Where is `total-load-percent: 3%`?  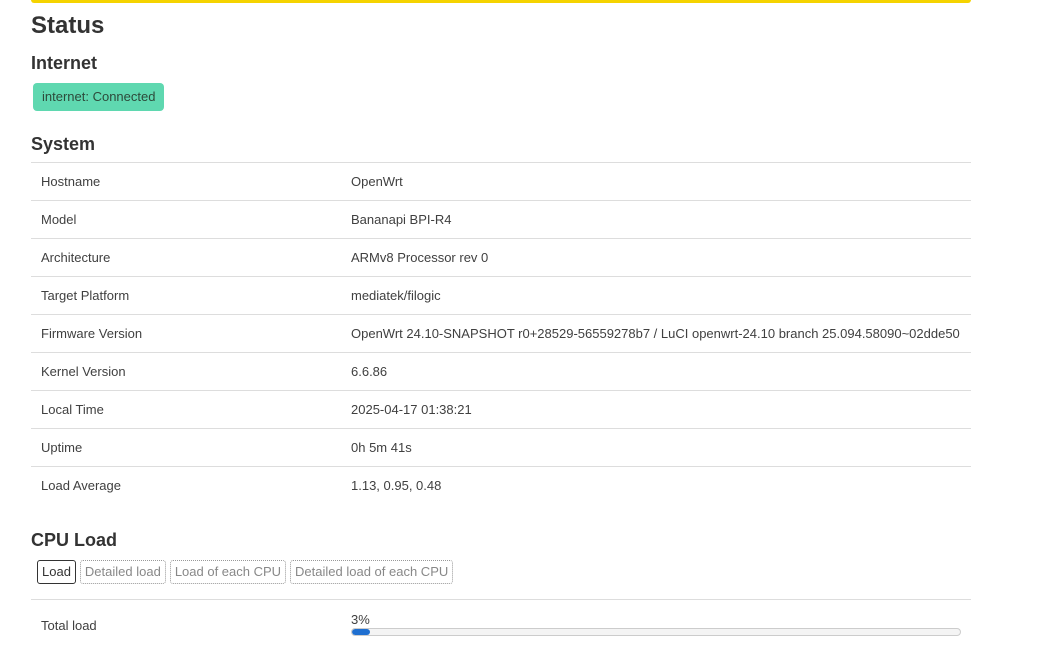 total-load-percent: 3% is located at coordinates (360, 619).